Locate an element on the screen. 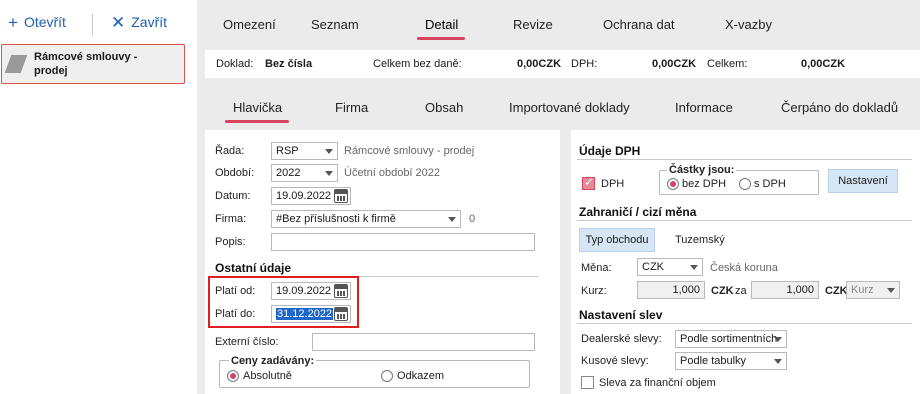 The height and width of the screenshot is (394, 920). dph-divider is located at coordinates (744, 159).